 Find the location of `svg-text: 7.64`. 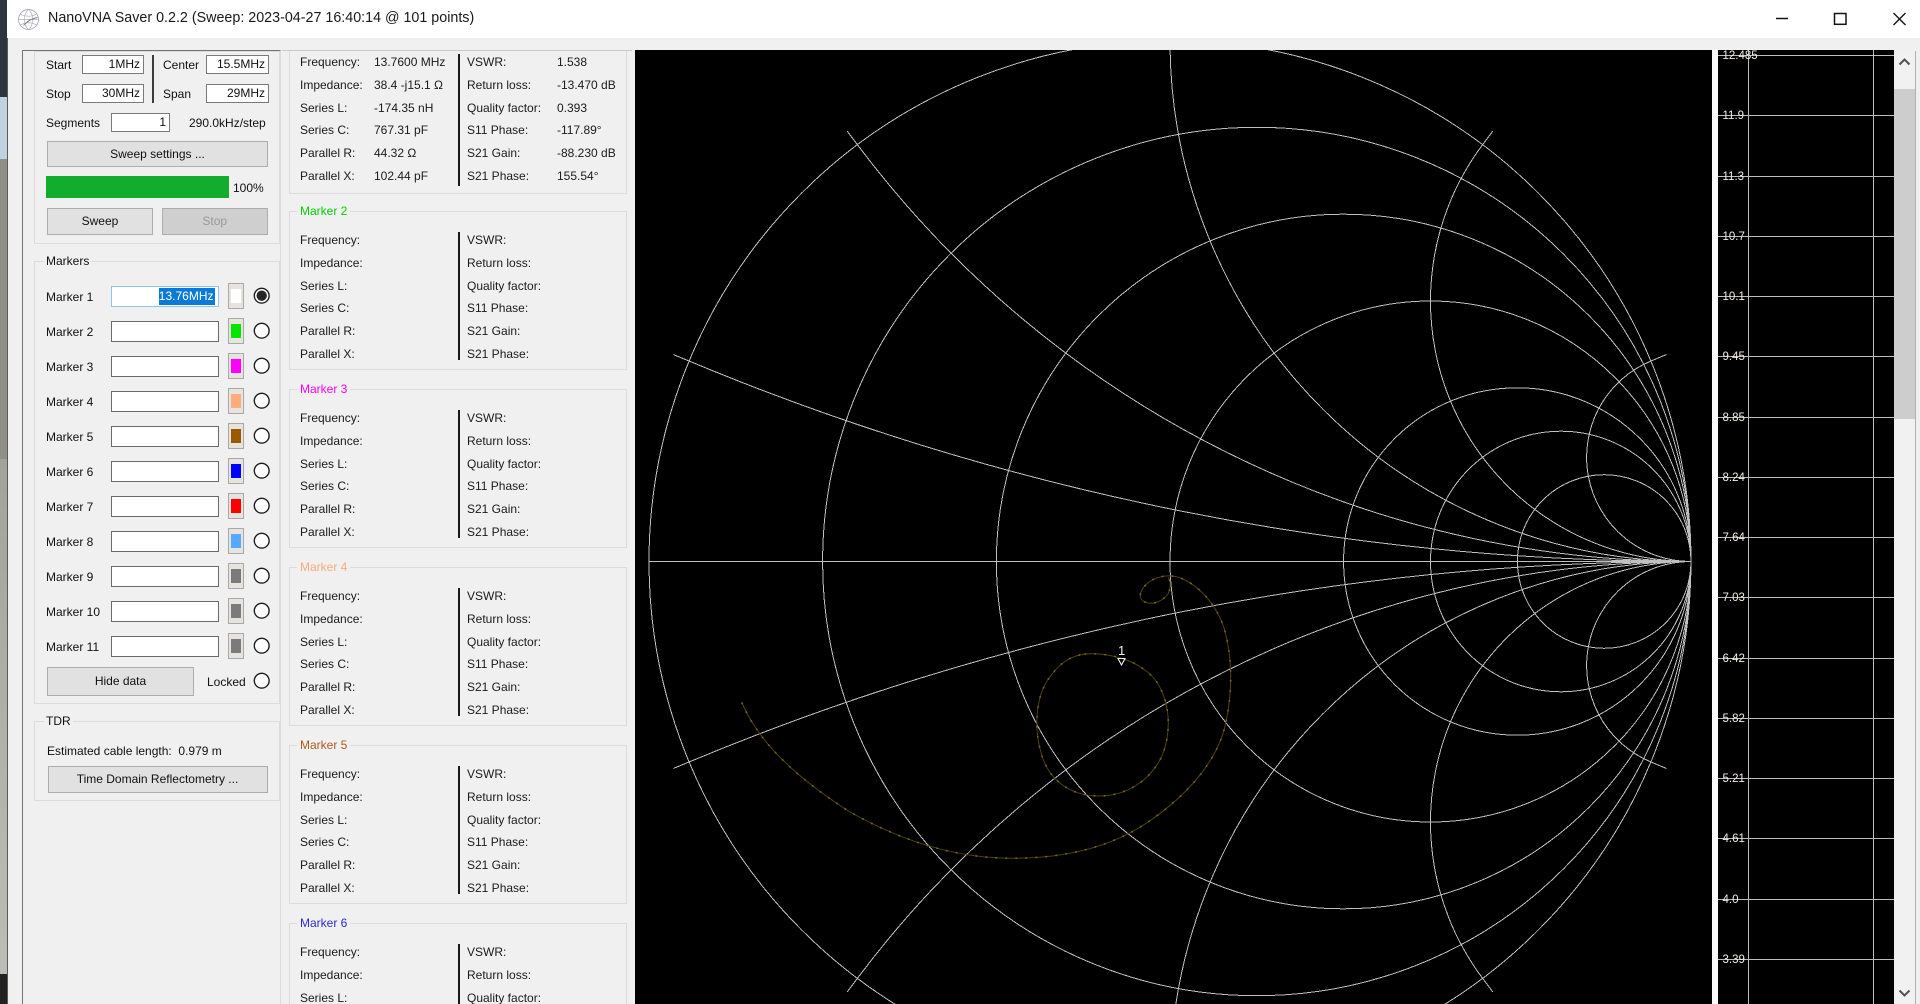

svg-text: 7.64 is located at coordinates (1733, 538).